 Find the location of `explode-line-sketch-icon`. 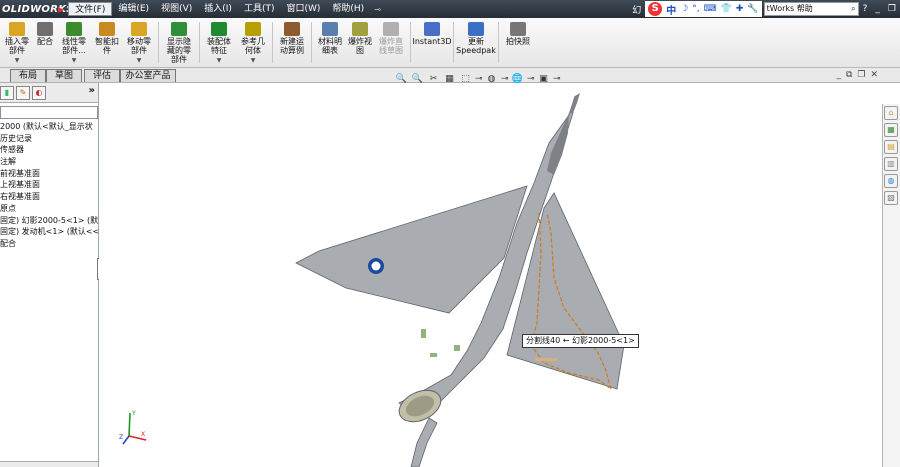

explode-line-sketch-icon is located at coordinates (391, 29).